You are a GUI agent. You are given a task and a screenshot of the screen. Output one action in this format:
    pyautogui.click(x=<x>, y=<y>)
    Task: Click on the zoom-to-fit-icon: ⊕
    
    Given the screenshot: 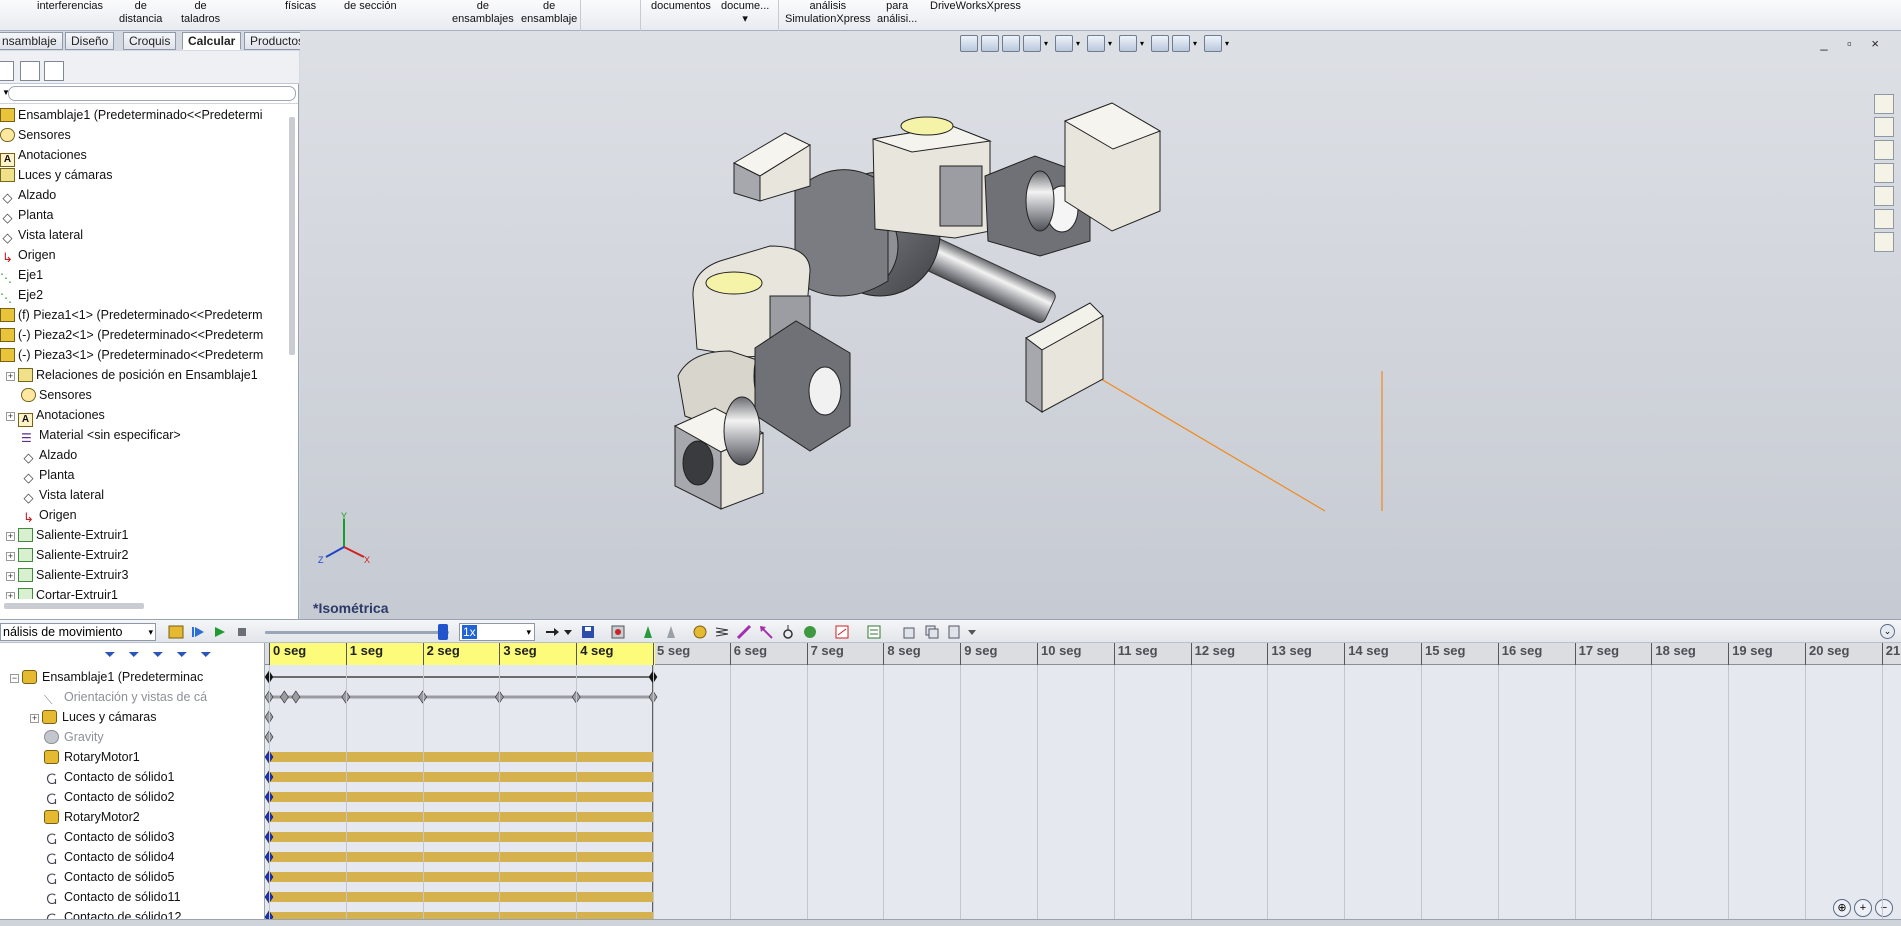 What is the action you would take?
    pyautogui.click(x=1842, y=908)
    